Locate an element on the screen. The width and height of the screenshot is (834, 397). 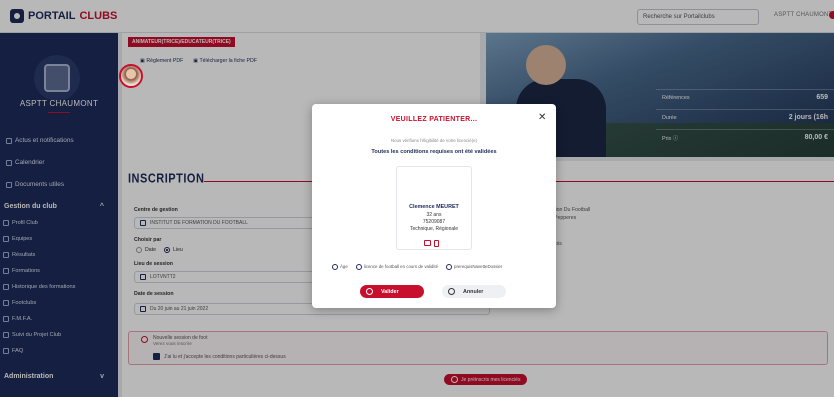
condition-label: Âge is located at coordinates (344, 267).